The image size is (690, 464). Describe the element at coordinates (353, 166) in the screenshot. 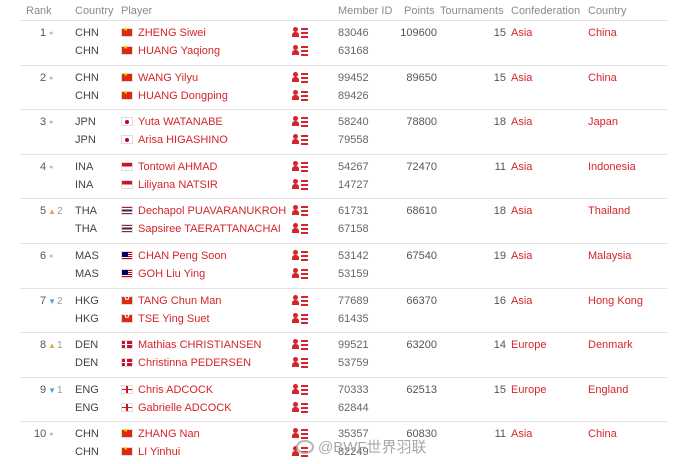

I see `member-id: 54267` at that location.